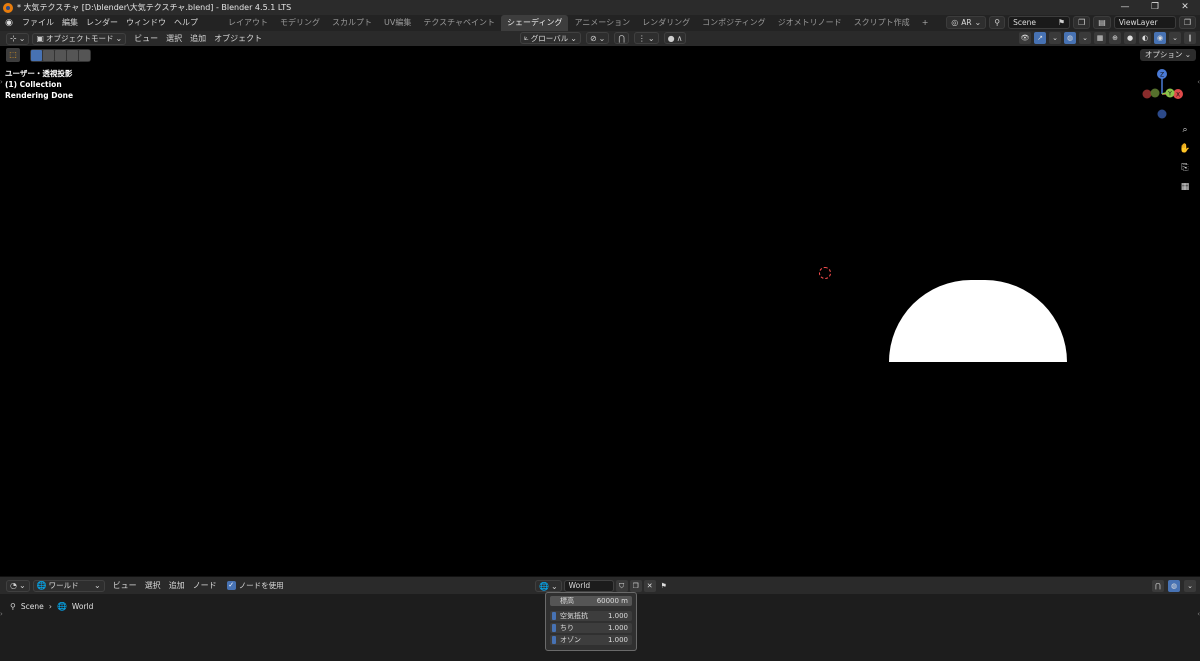  What do you see at coordinates (646, 38) in the screenshot?
I see `snap-dropdown: ⋮ ⌄` at bounding box center [646, 38].